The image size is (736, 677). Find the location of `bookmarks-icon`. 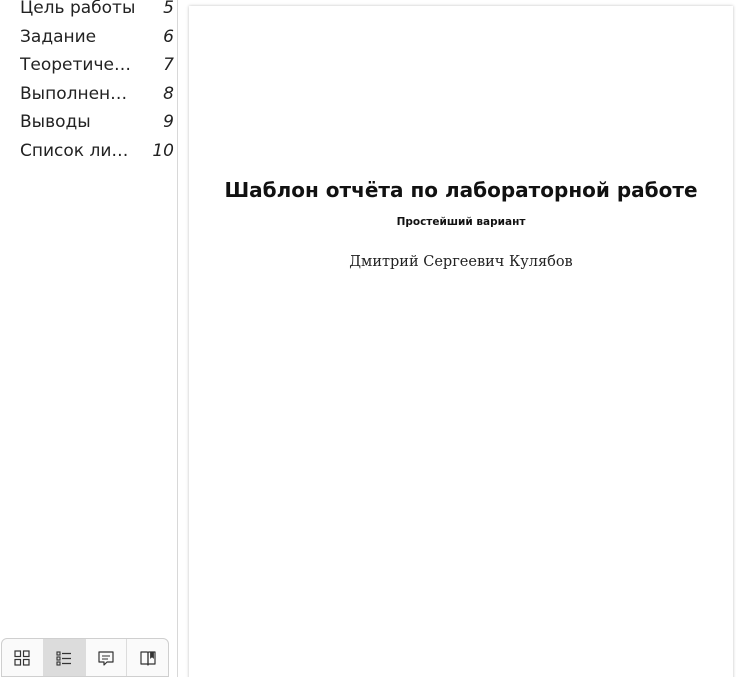

bookmarks-icon is located at coordinates (148, 658).